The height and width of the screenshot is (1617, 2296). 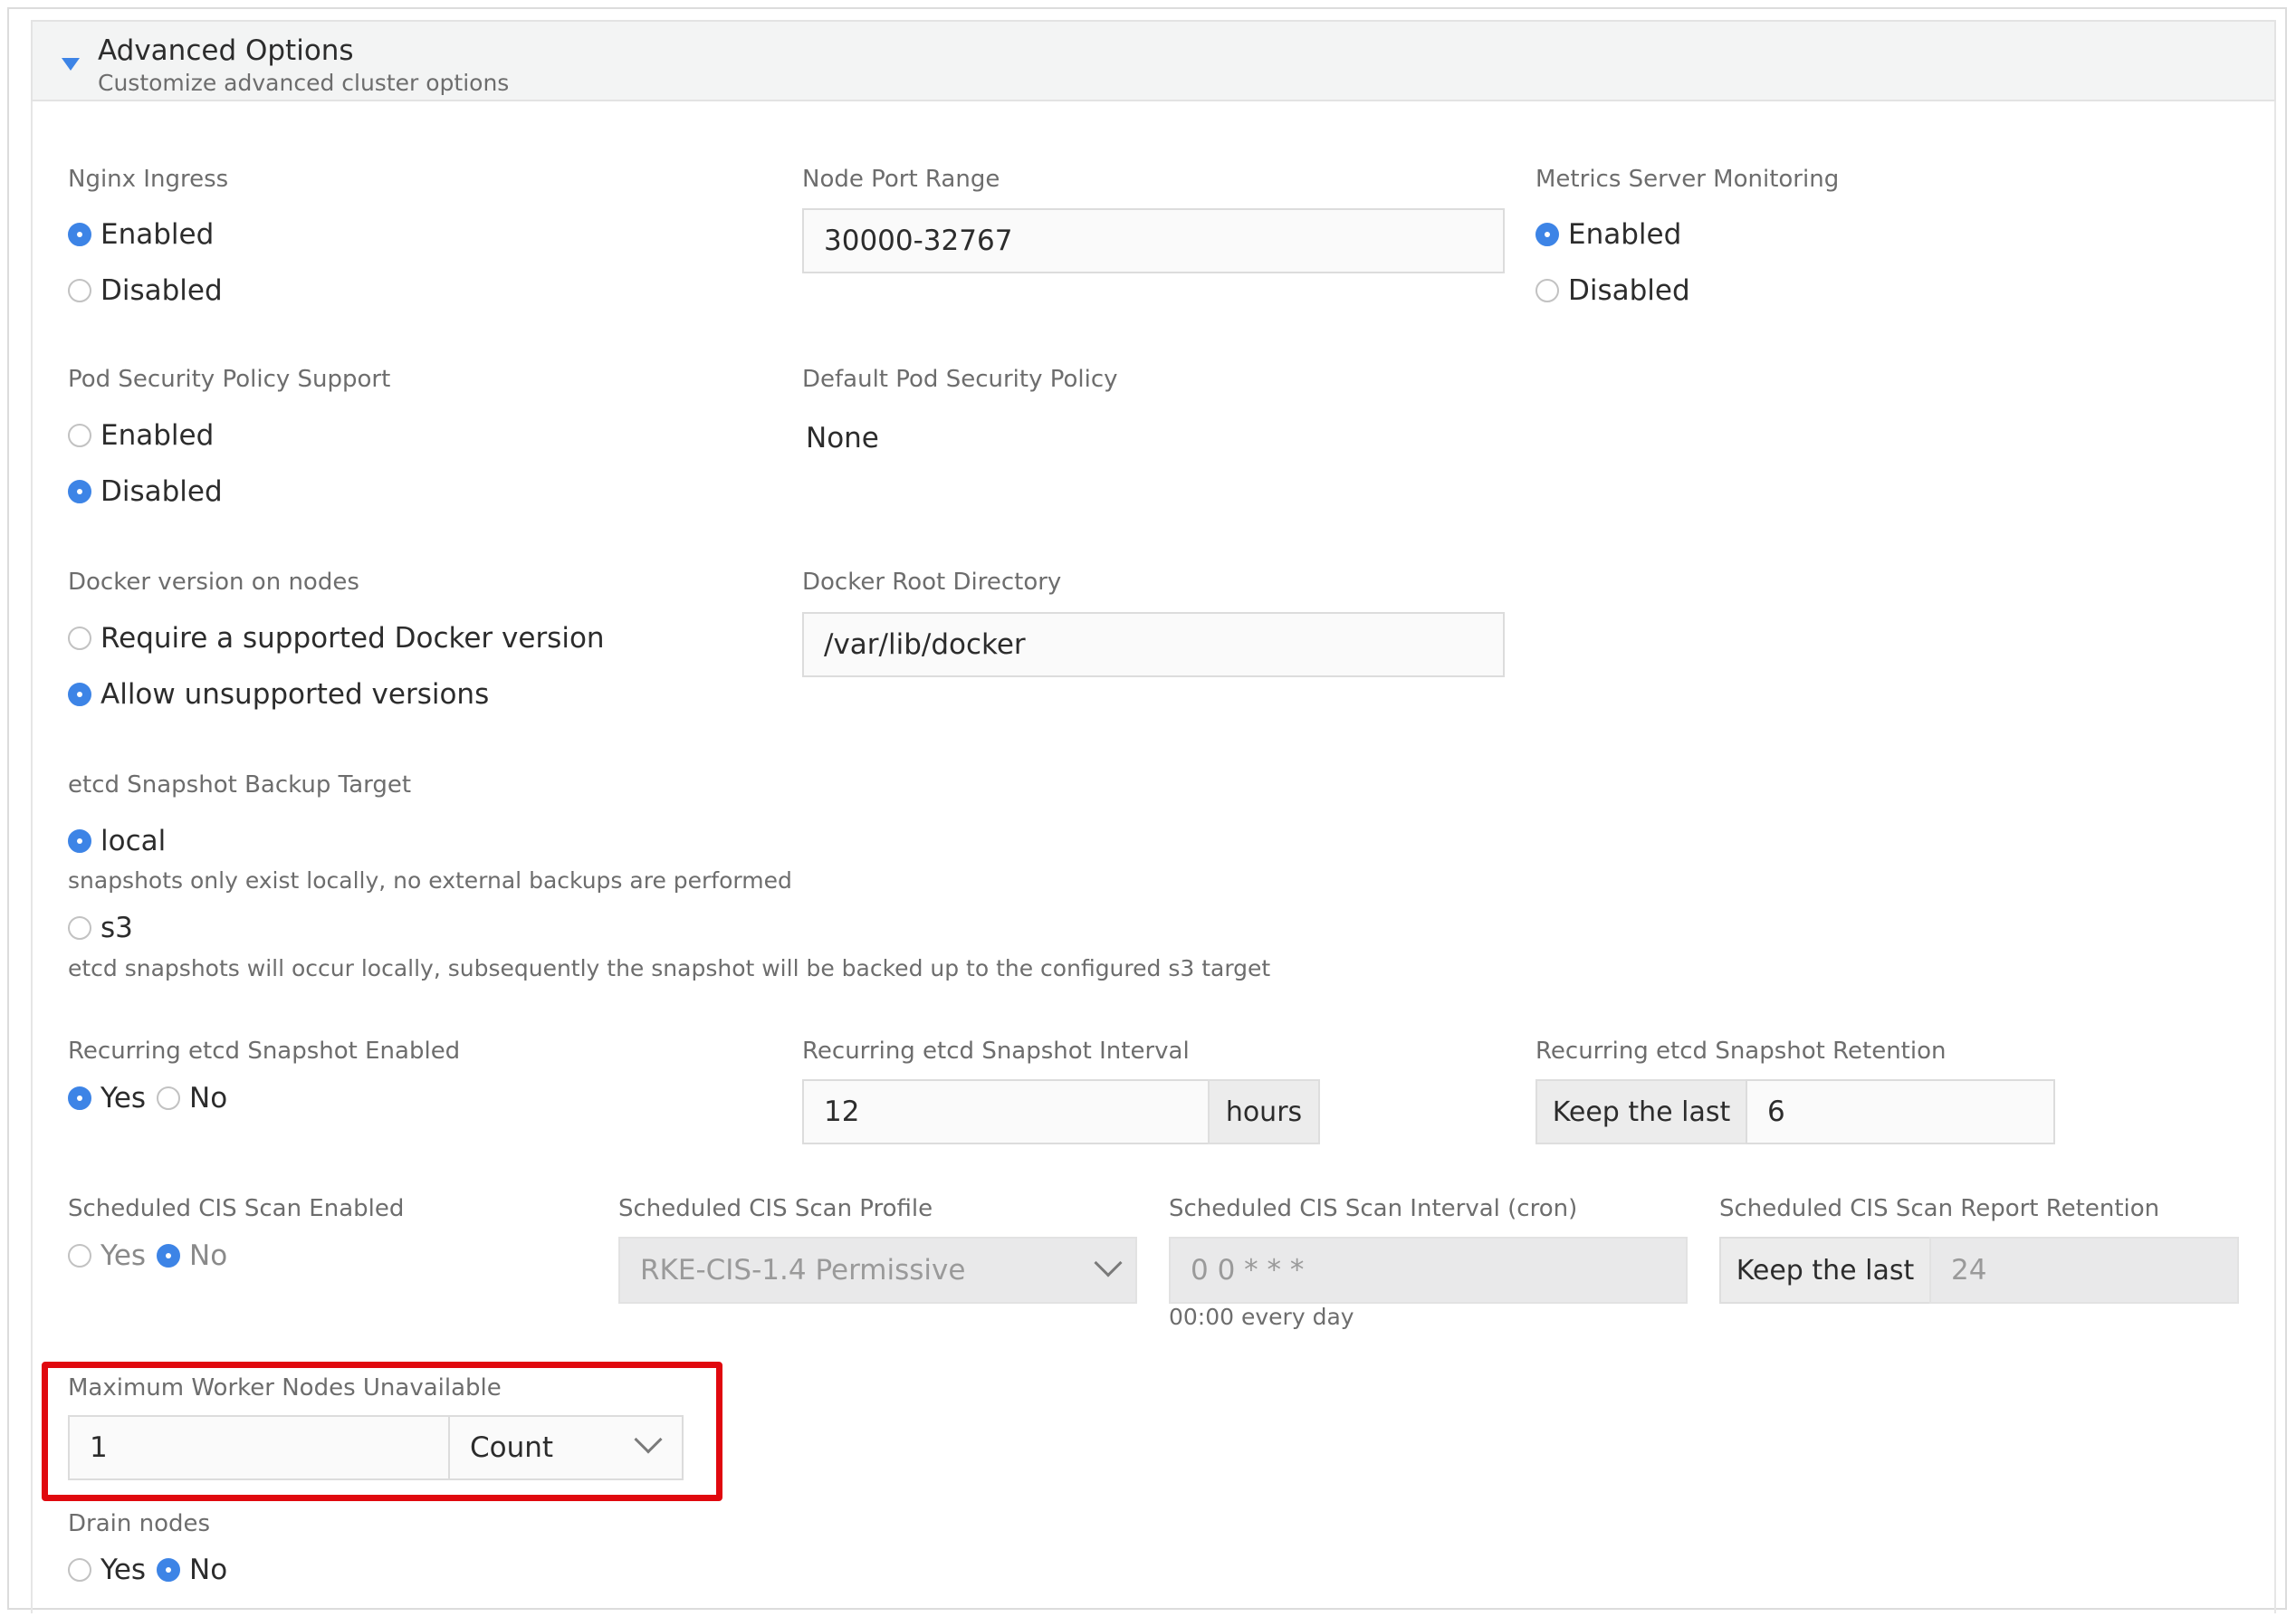 I want to click on snapshot-retention-input: 6, so click(x=1900, y=1111).